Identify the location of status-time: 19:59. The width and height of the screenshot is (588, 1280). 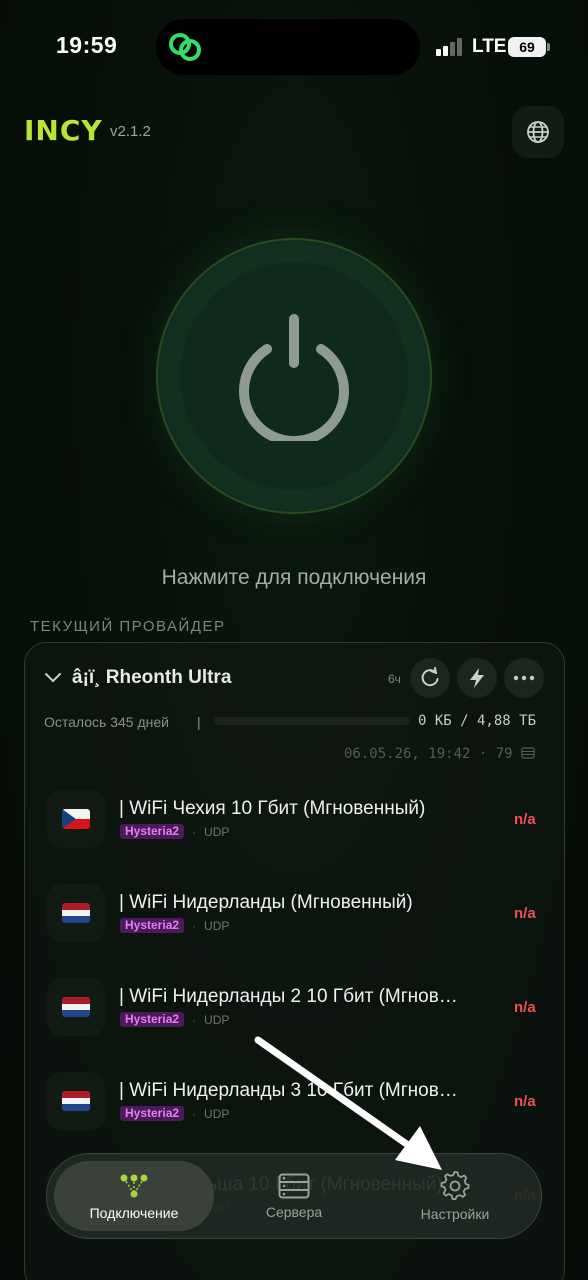
(87, 45).